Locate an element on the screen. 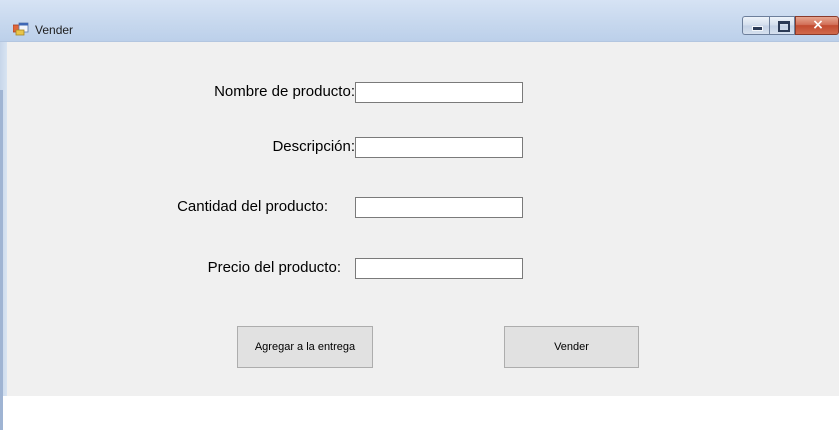 The height and width of the screenshot is (430, 839). price-label: Precio del producto: is located at coordinates (274, 267).